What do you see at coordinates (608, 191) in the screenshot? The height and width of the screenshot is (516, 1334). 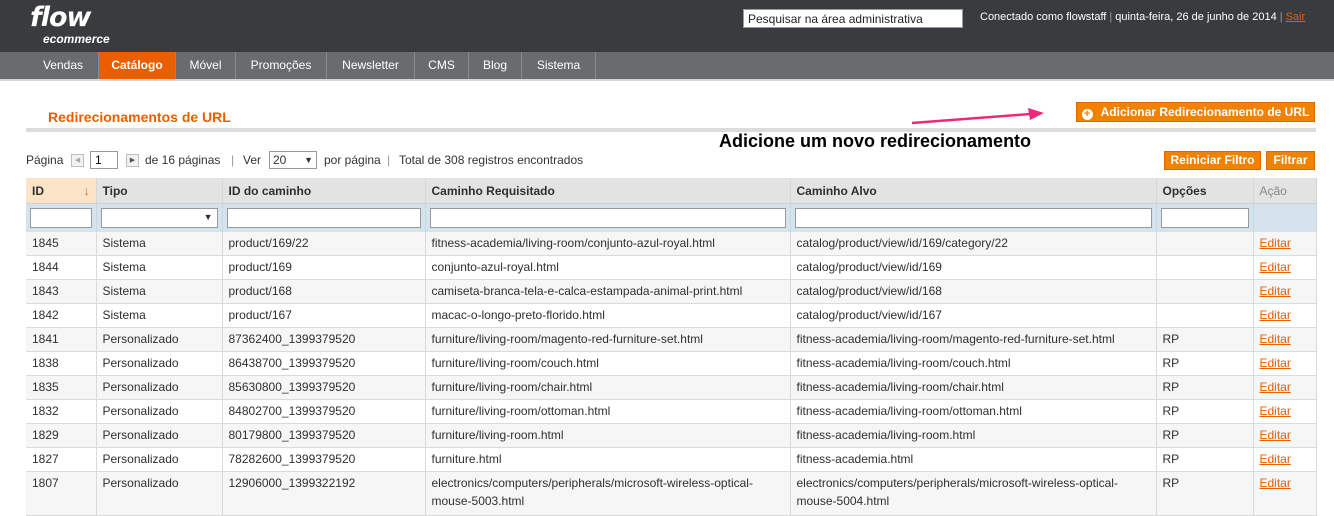 I see `column-header-request-path: Caminho Requisitado` at bounding box center [608, 191].